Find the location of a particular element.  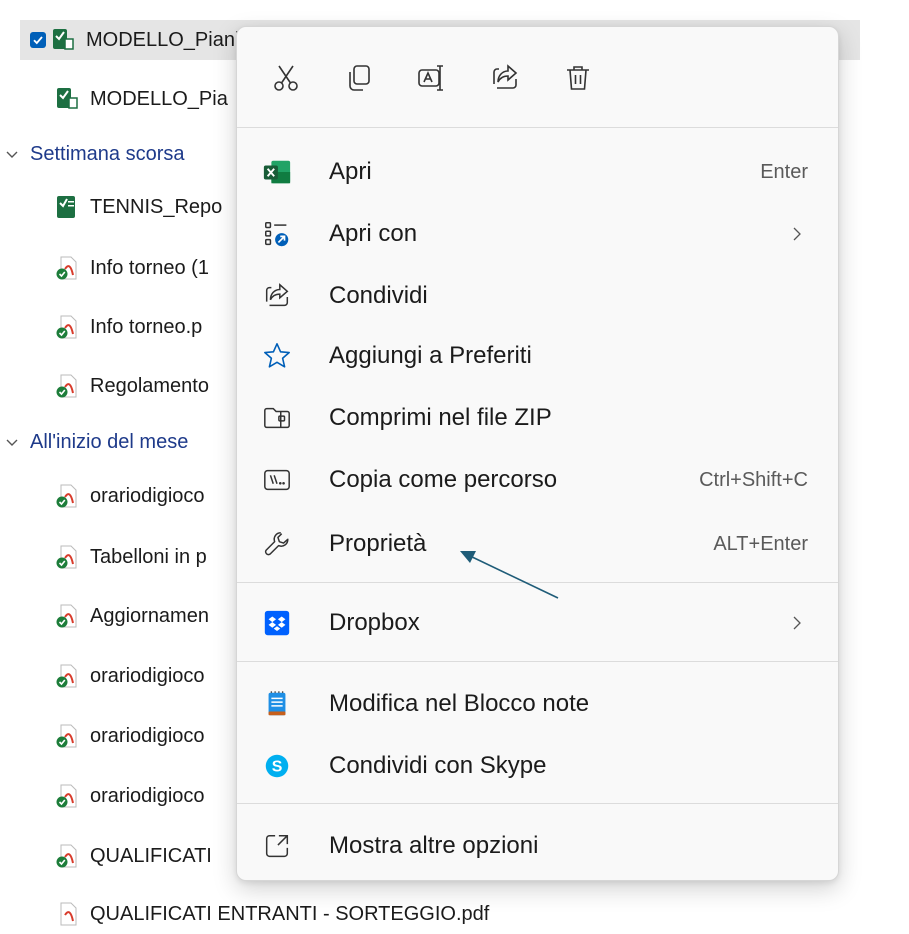

file-row: TENNIS_Repo is located at coordinates (121, 207).